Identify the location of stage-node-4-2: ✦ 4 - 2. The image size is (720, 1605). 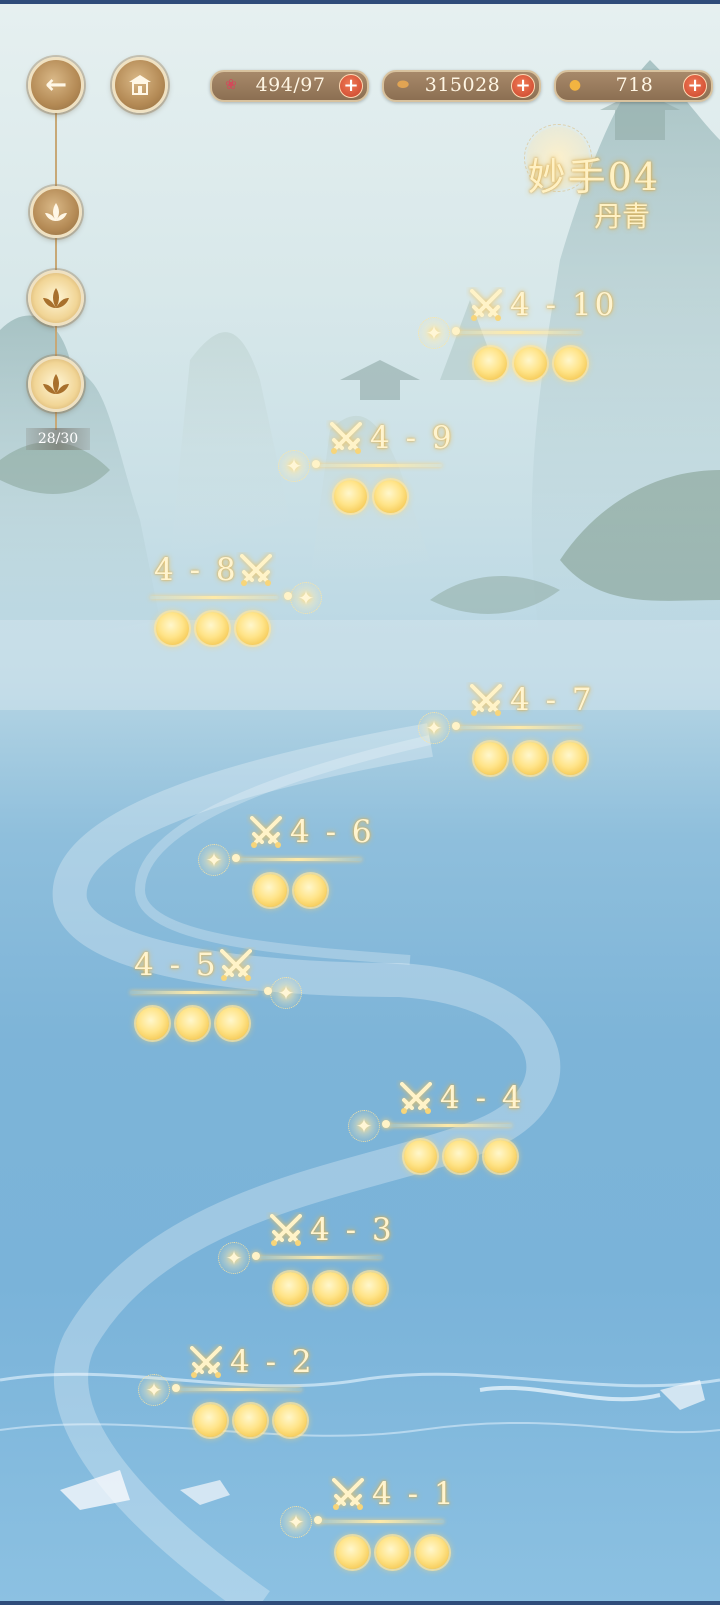
(274, 1397).